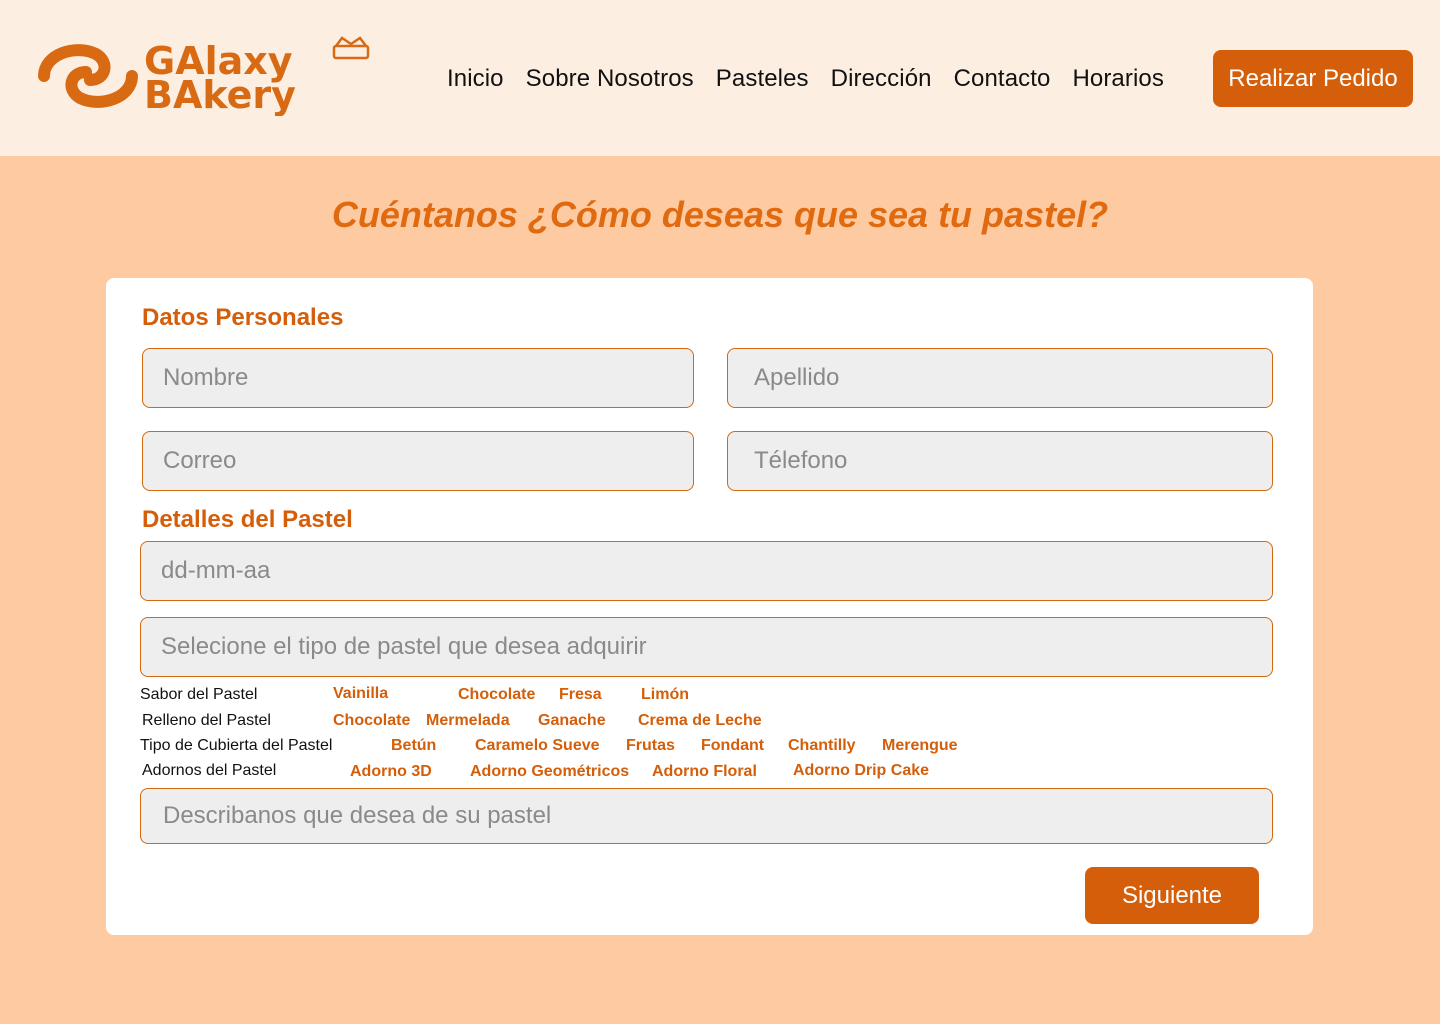  Describe the element at coordinates (475, 79) in the screenshot. I see `nav-inicio: Inicio` at that location.